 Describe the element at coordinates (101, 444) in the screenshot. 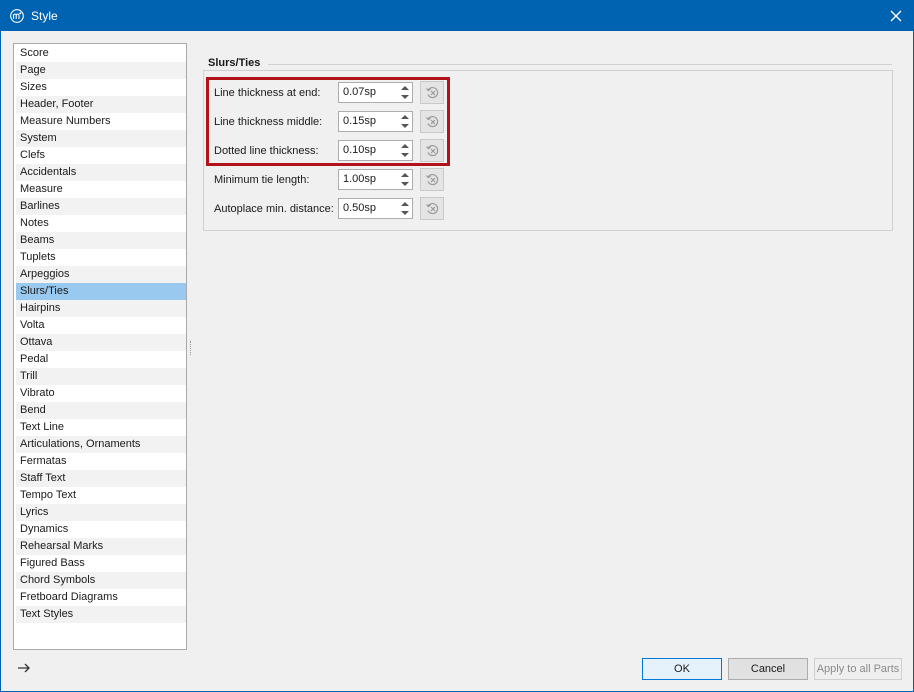

I see `sidebar-item: Articulations, Ornaments` at that location.